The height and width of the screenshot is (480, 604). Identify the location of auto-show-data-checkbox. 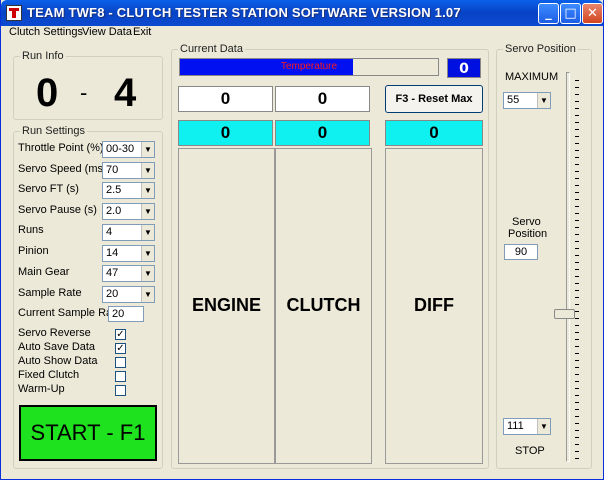
(120, 362).